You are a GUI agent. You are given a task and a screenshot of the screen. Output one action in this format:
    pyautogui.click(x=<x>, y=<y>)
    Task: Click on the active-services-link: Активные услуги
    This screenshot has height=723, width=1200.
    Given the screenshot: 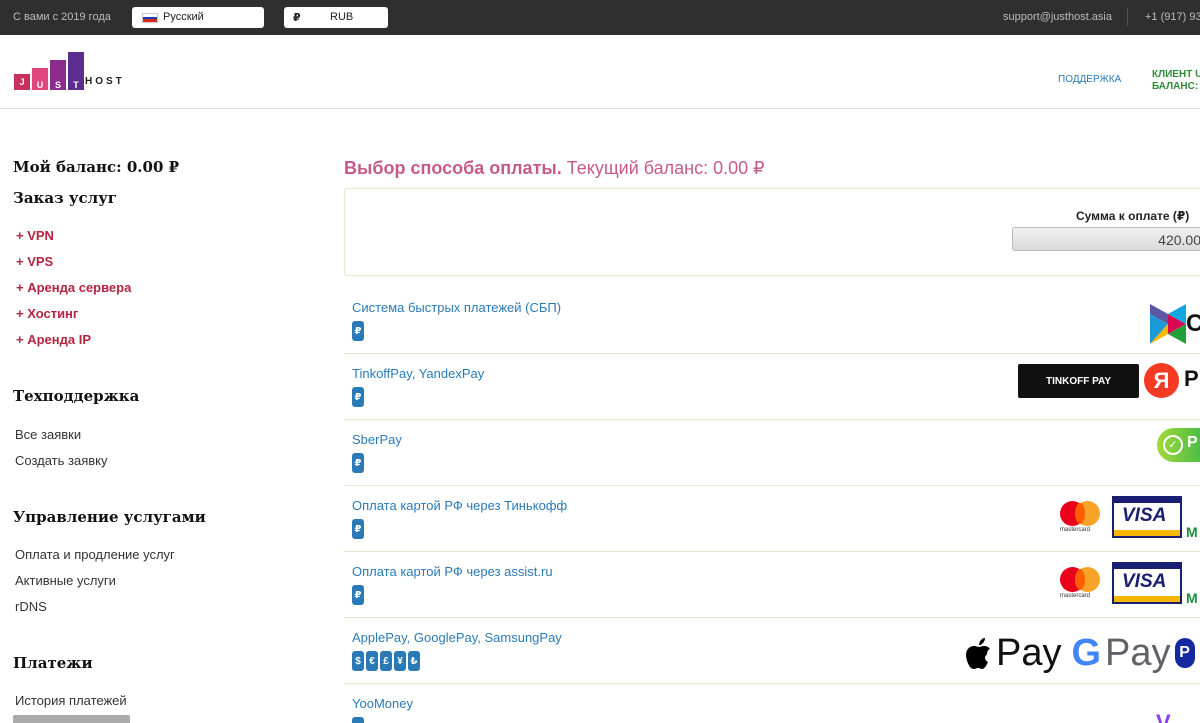 What is the action you would take?
    pyautogui.click(x=65, y=580)
    